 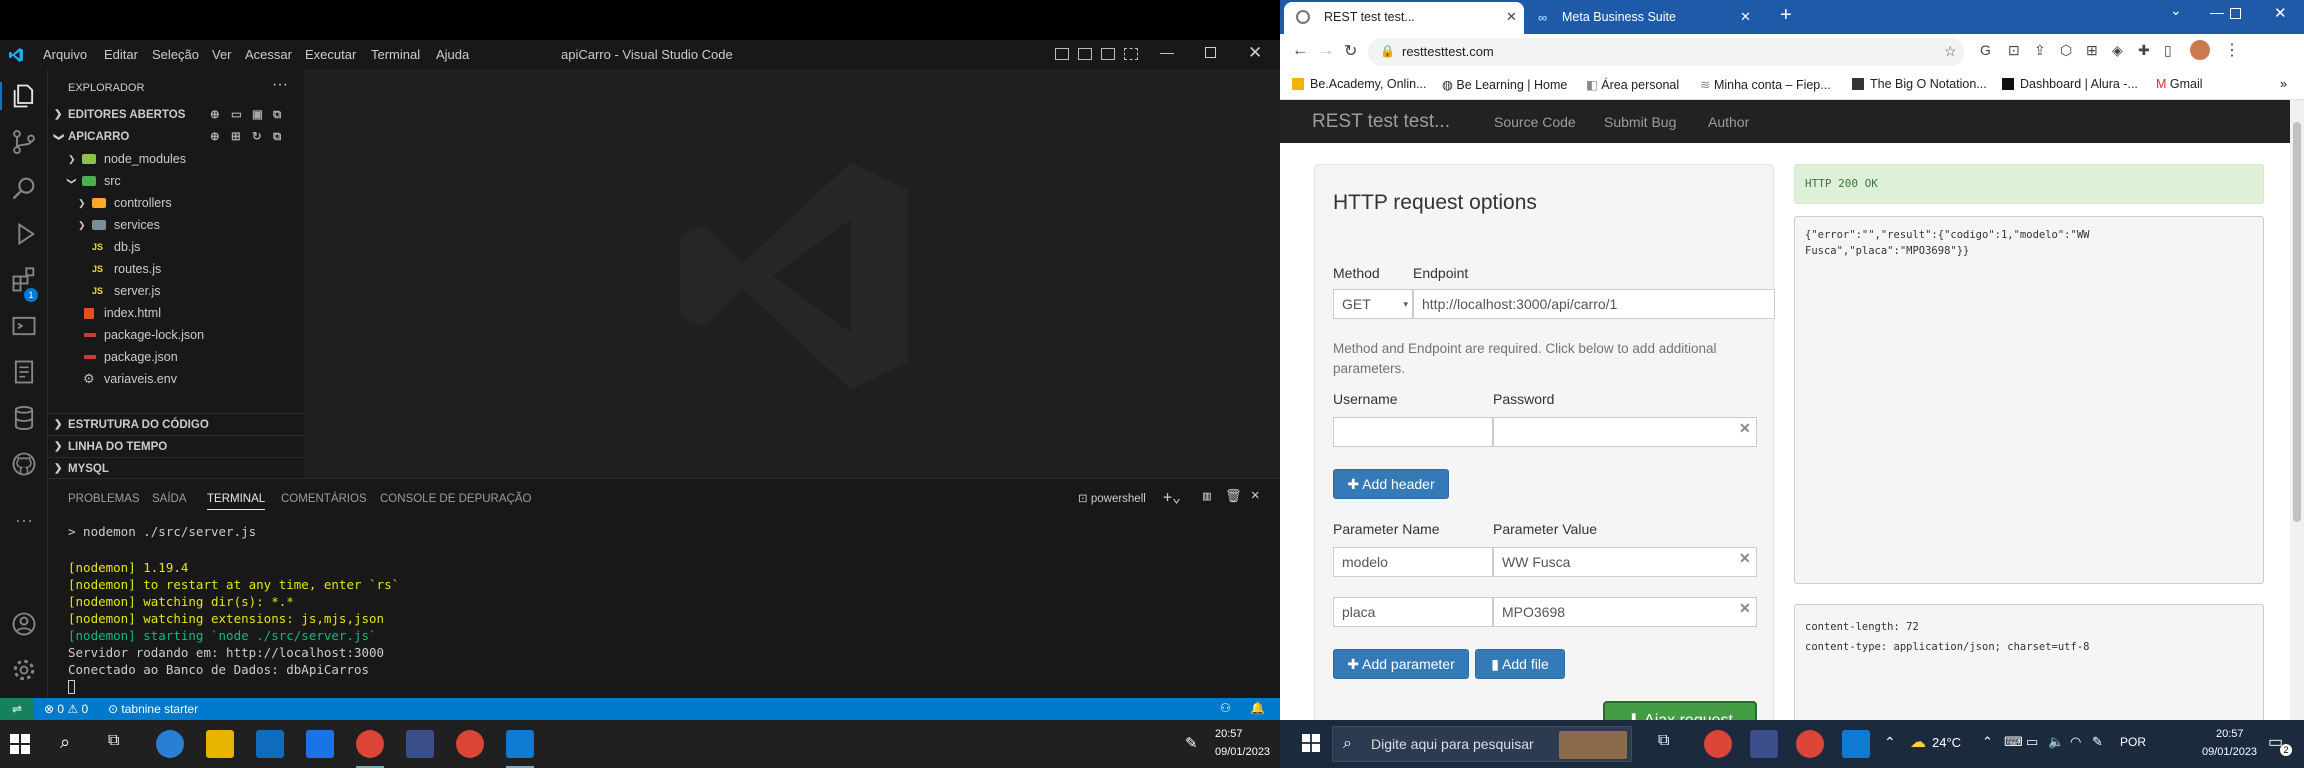 What do you see at coordinates (452, 54) in the screenshot?
I see `menu-ajuda: Ajuda` at bounding box center [452, 54].